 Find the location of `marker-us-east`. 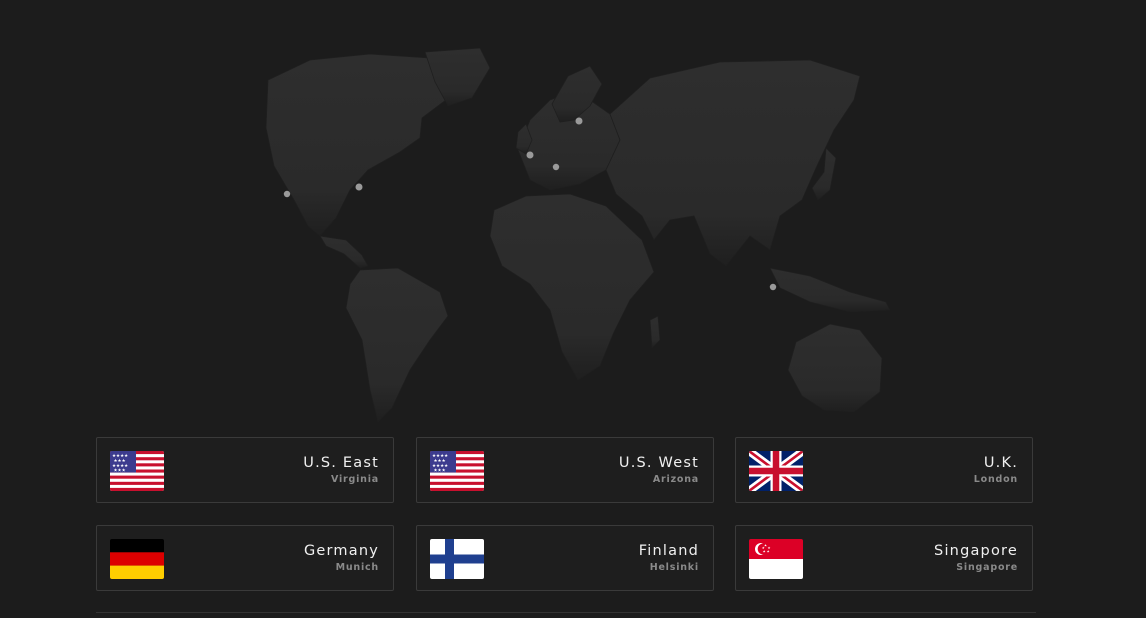

marker-us-east is located at coordinates (359, 187).